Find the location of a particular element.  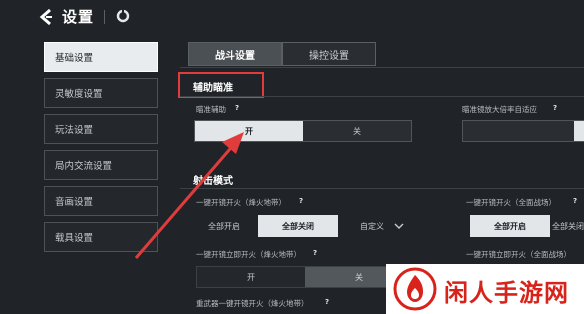

scope-adapt-label: 瞄准镜放大倍率自适应 is located at coordinates (499, 109).